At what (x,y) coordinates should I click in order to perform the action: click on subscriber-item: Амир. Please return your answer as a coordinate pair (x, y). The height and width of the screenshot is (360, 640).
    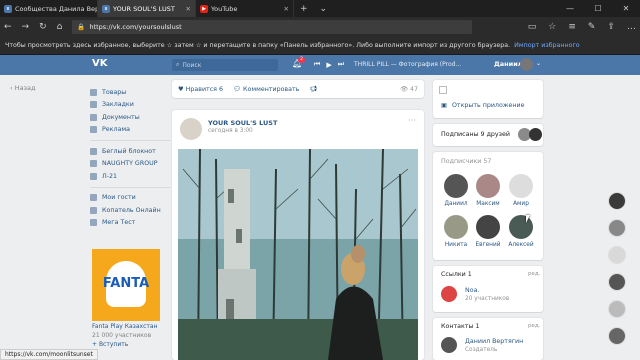
    Looking at the image, I should click on (521, 190).